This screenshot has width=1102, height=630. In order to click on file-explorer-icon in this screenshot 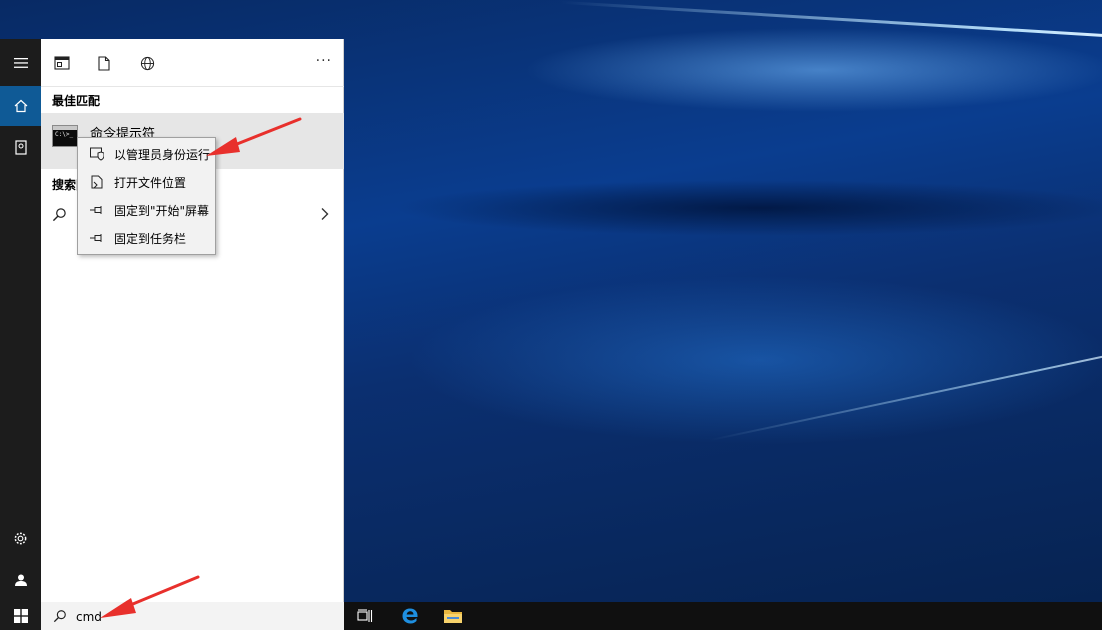, I will do `click(453, 616)`.